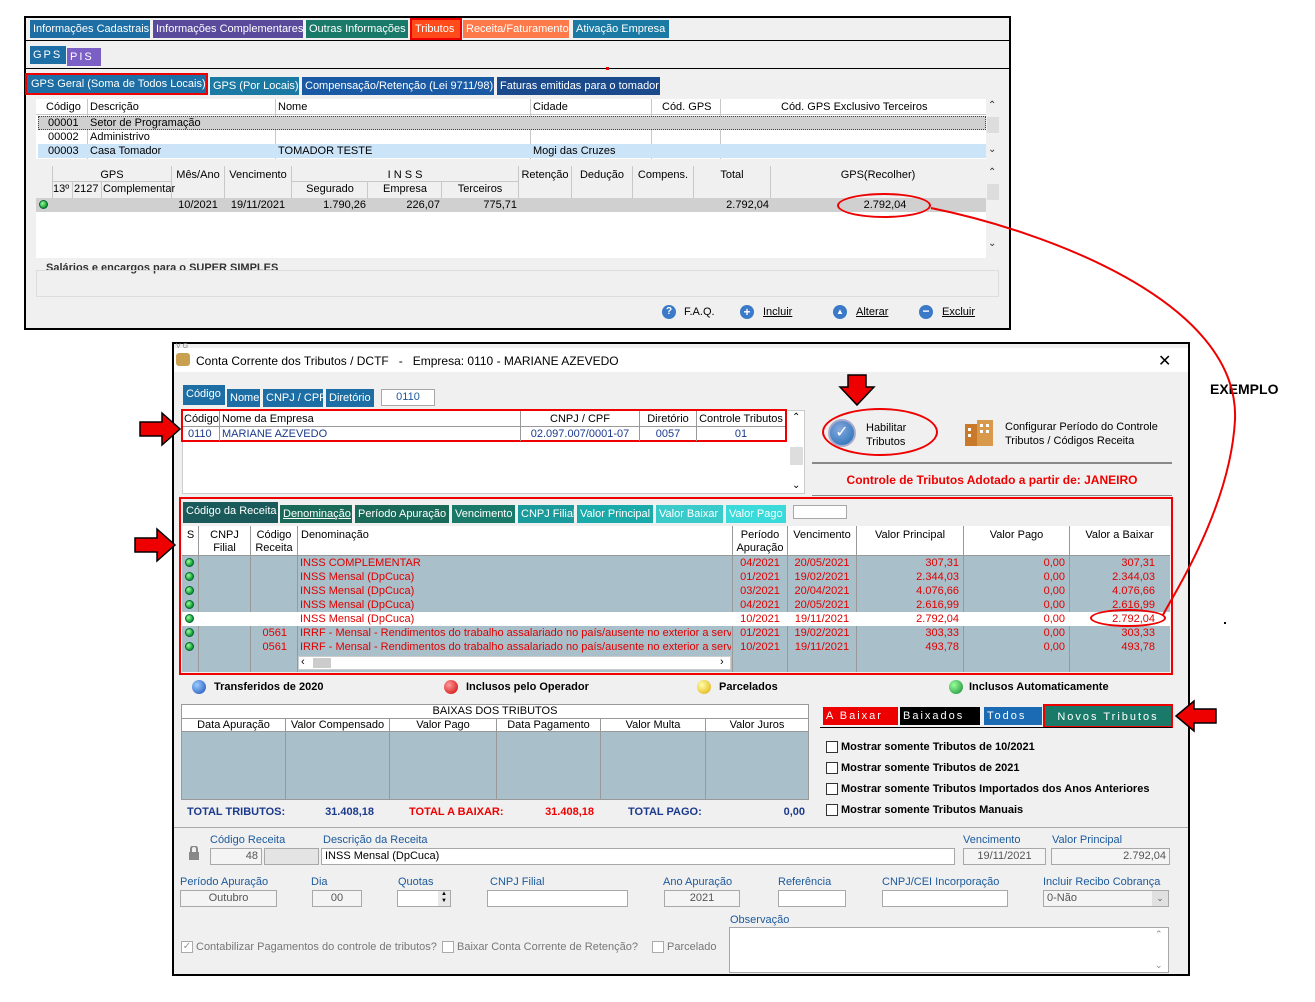 The width and height of the screenshot is (1315, 1002). I want to click on connector-curve, so click(1083, 411).